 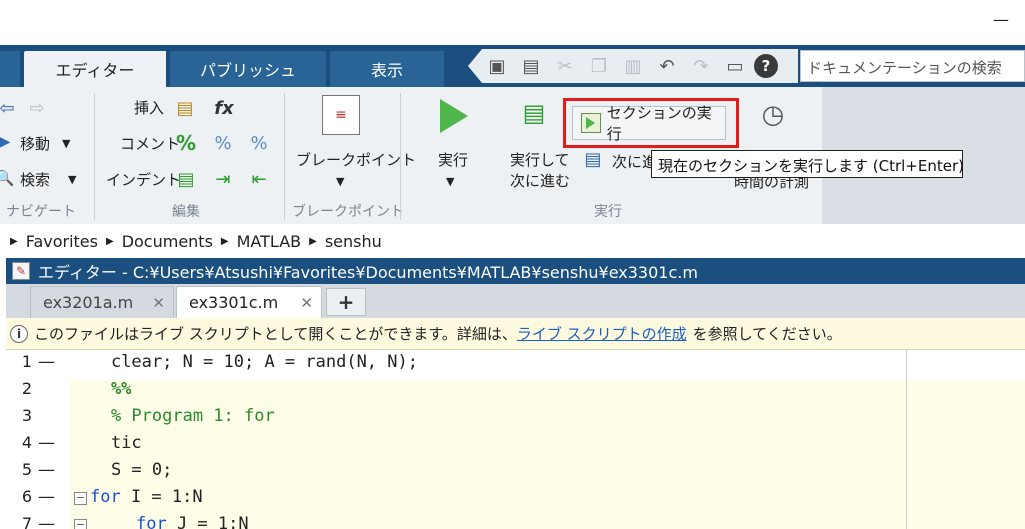 I want to click on section-title-run: 実行, so click(x=608, y=212).